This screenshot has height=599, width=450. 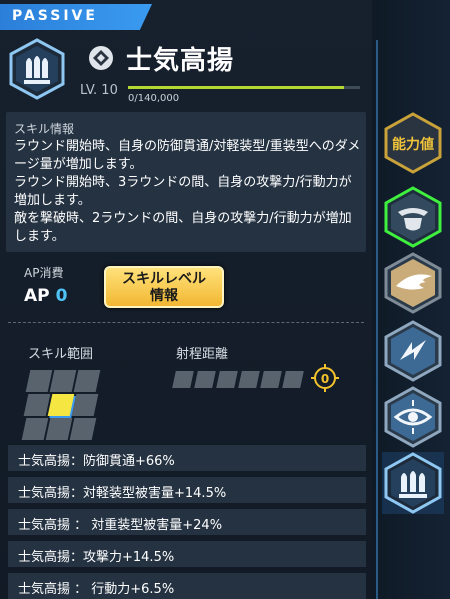 I want to click on bullets-skill-icon, so click(x=37, y=69).